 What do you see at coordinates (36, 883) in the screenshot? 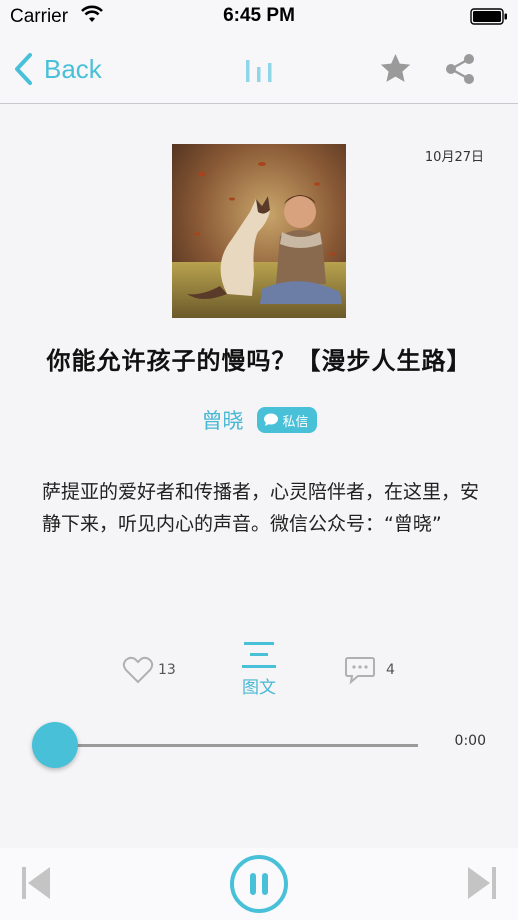
I see `previous-track-icon` at bounding box center [36, 883].